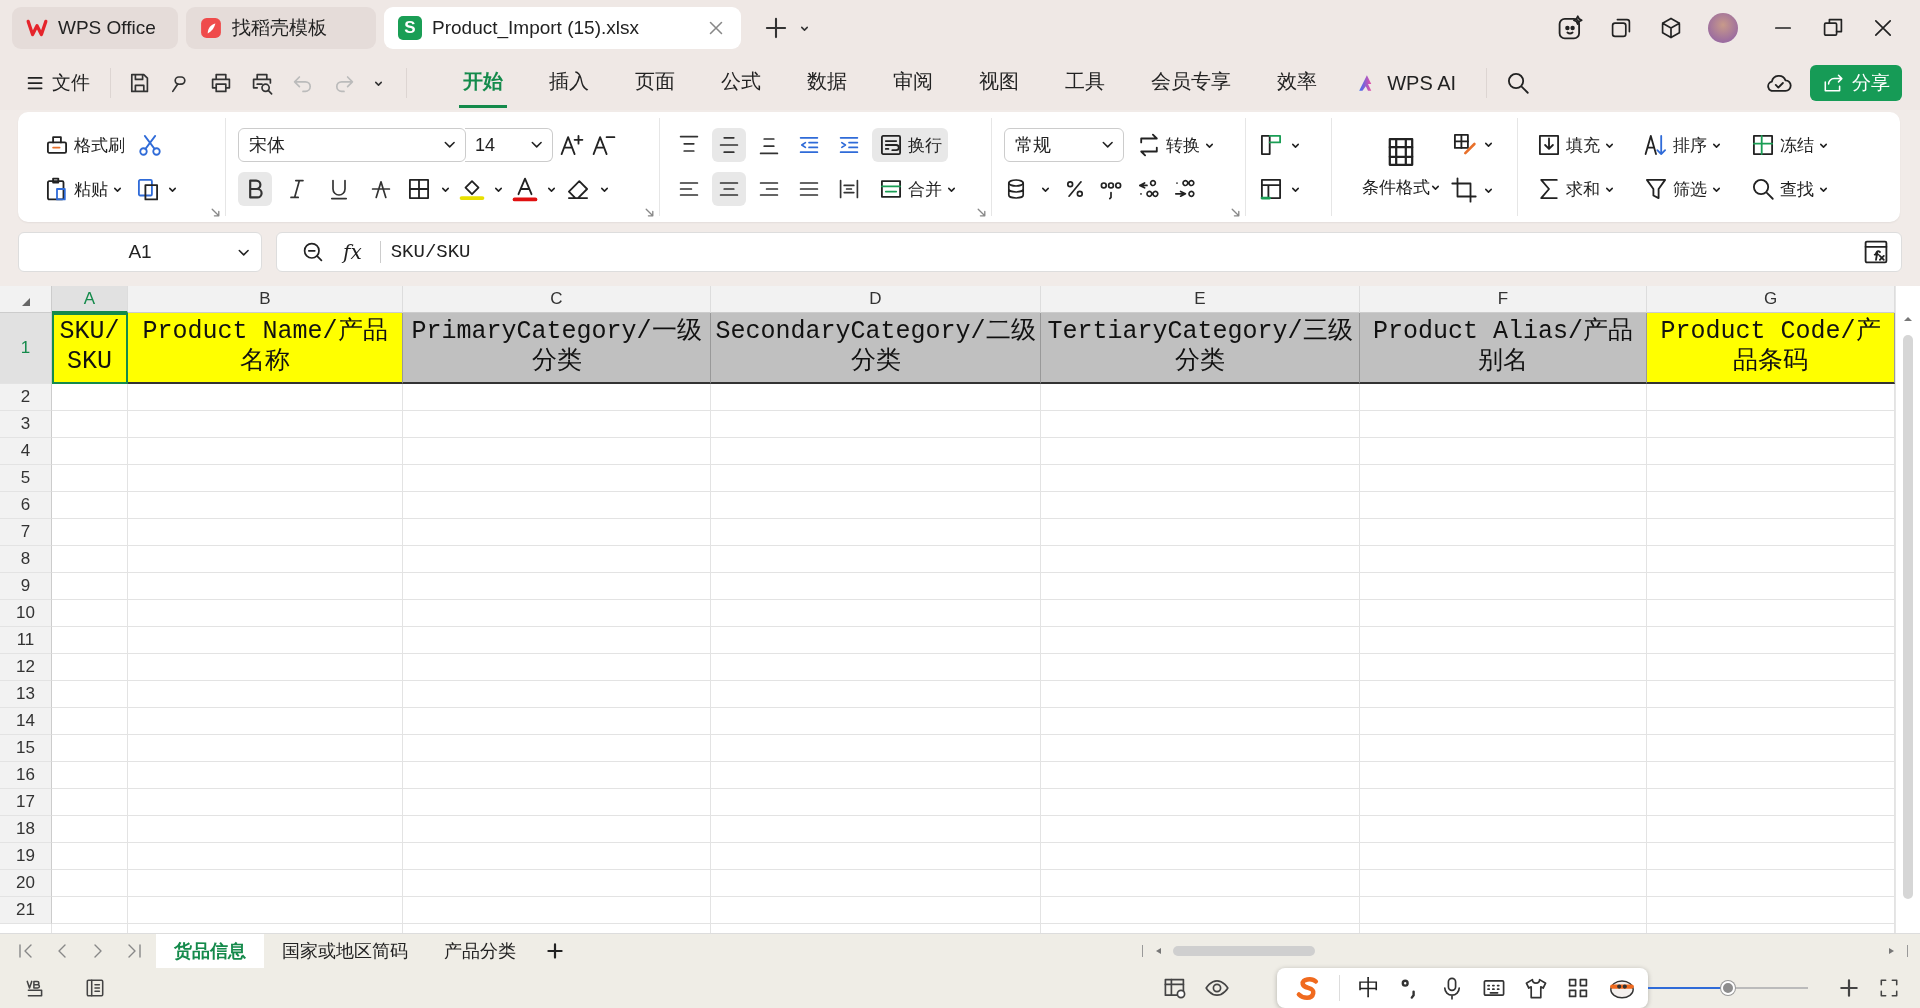 This screenshot has width=1920, height=1008. What do you see at coordinates (1682, 145) in the screenshot?
I see `sort-button: 排序` at bounding box center [1682, 145].